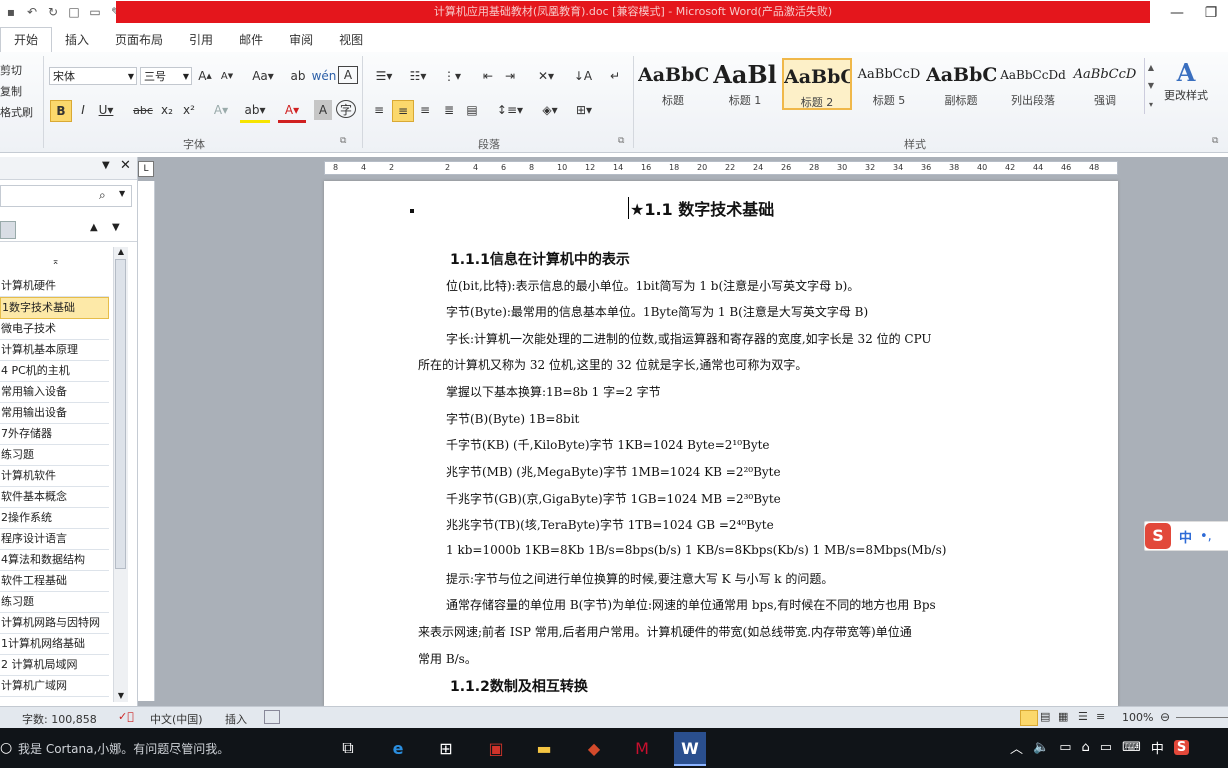 This screenshot has height=768, width=1228. I want to click on document-heading: 1.1.1信息在计算机中的表示, so click(540, 259).